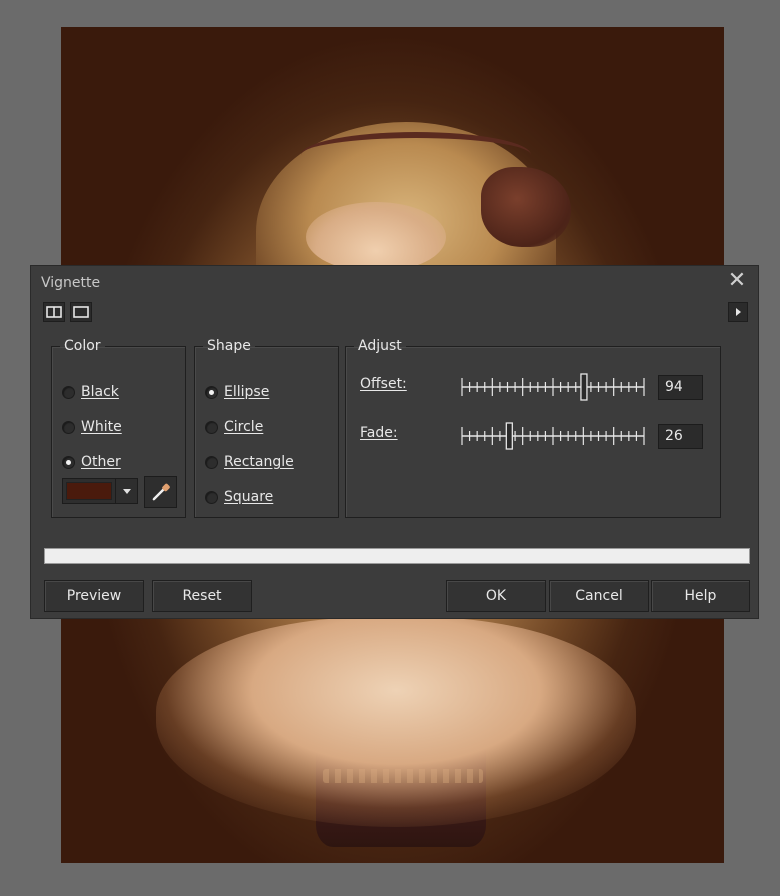 The height and width of the screenshot is (896, 780). I want to click on color-swatch, so click(89, 491).